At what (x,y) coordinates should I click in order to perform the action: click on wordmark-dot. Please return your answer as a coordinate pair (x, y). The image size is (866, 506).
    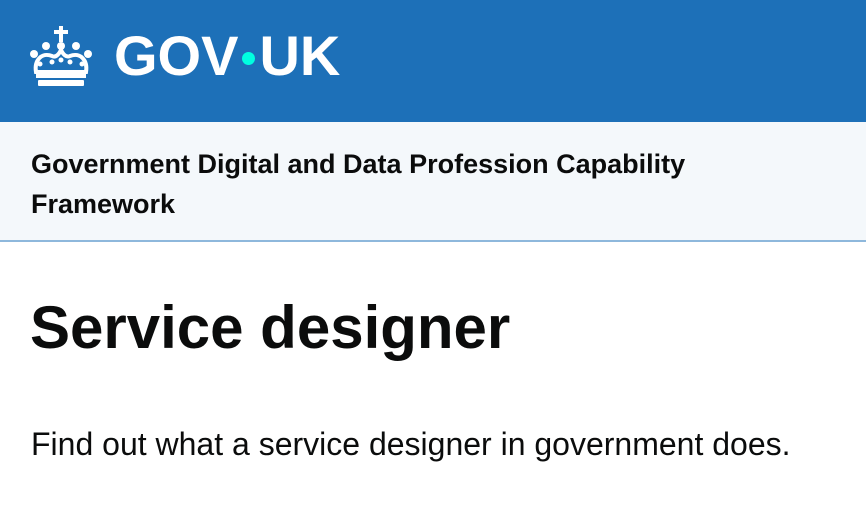
    Looking at the image, I should click on (249, 58).